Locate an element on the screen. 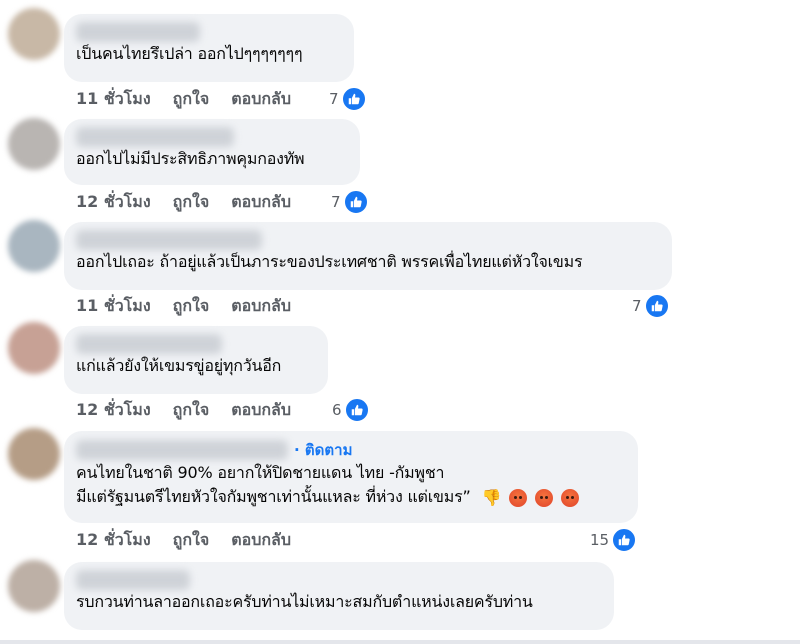  commenter-header: · ติดตาม is located at coordinates (351, 450).